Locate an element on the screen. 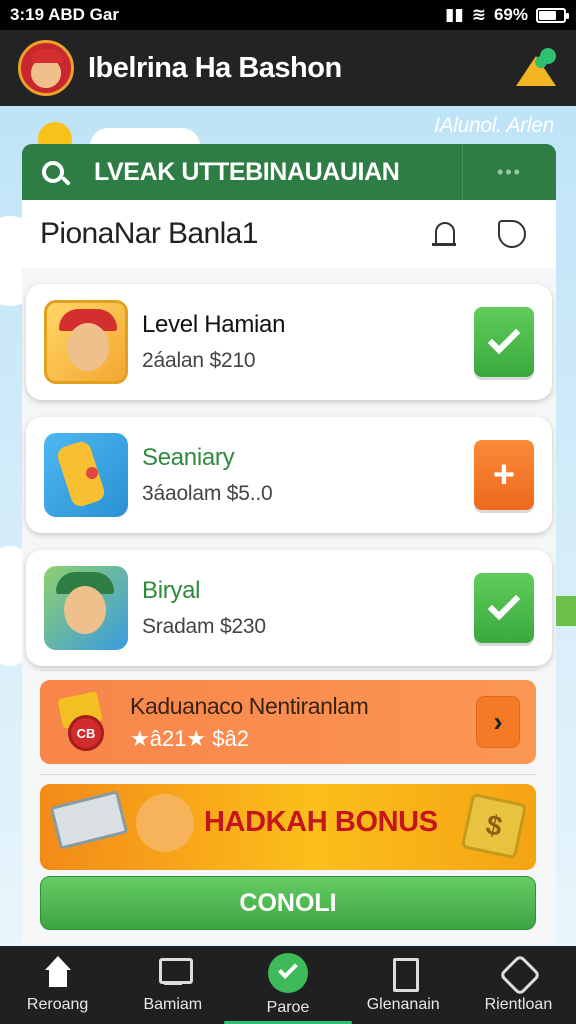 This screenshot has width=576, height=1024. more-dots-icon: ••• is located at coordinates (509, 172).